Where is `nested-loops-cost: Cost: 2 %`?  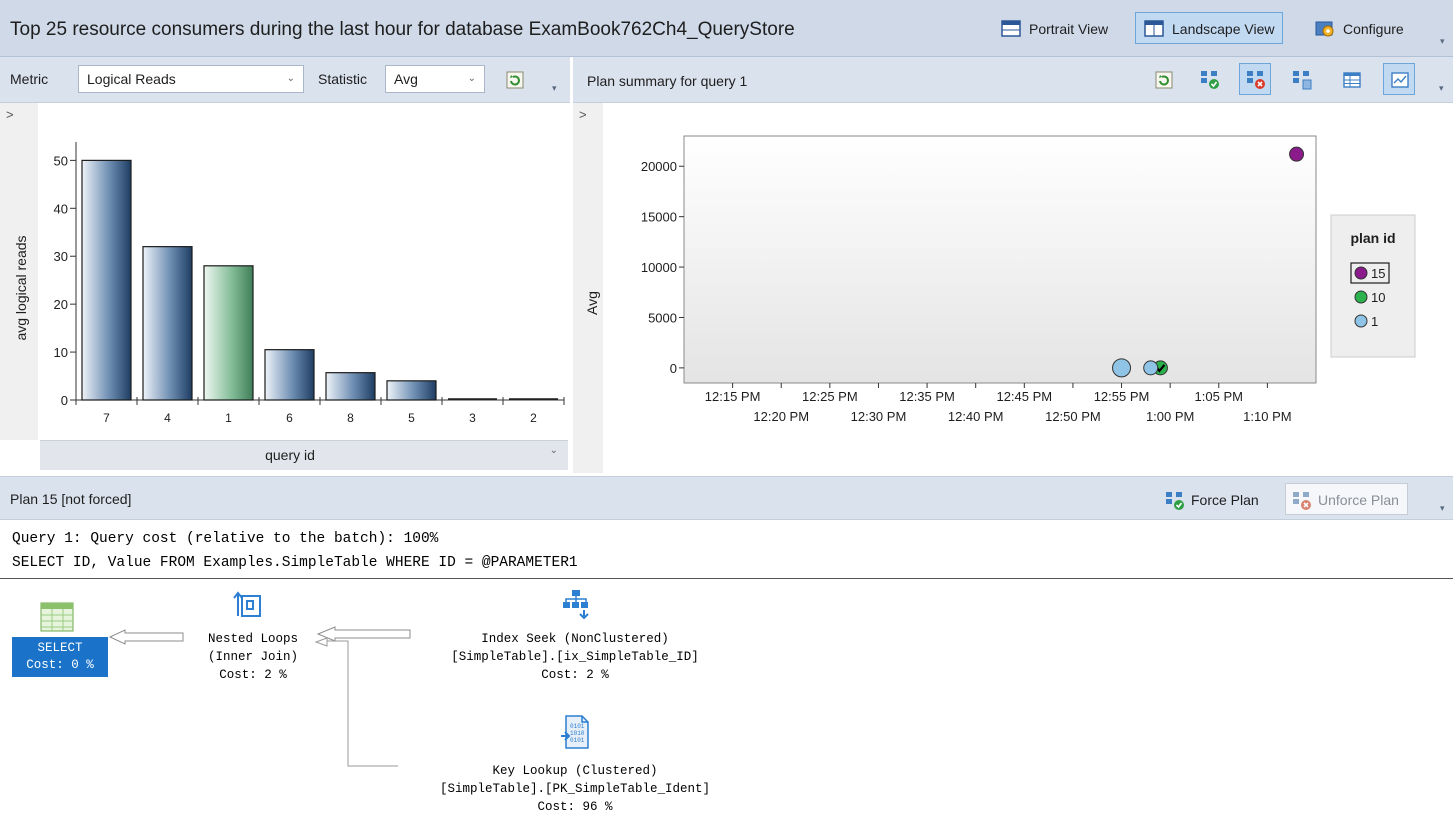
nested-loops-cost: Cost: 2 % is located at coordinates (253, 675).